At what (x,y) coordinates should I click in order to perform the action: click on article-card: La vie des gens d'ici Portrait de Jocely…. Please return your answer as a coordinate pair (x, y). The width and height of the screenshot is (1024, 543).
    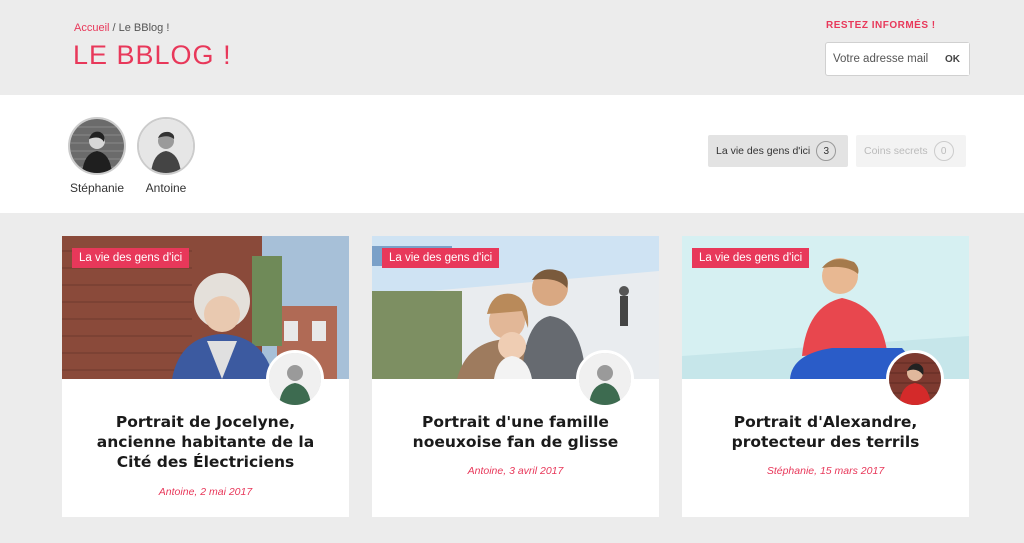
    Looking at the image, I should click on (205, 376).